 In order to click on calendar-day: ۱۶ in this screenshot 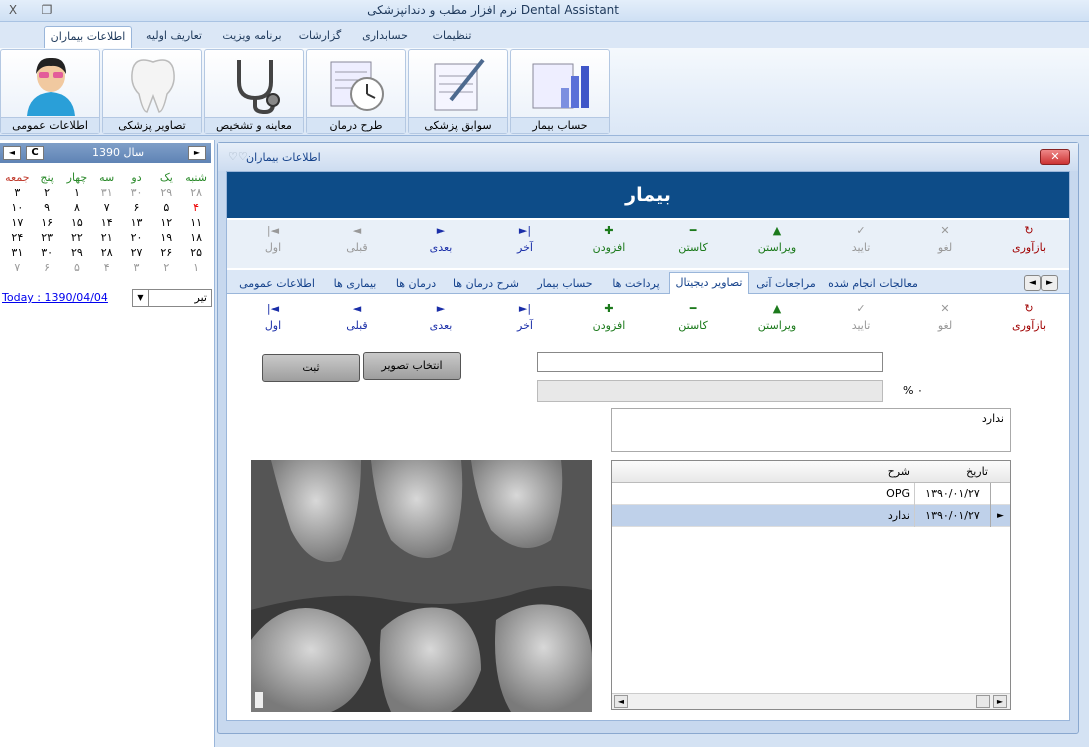, I will do `click(47, 222)`.